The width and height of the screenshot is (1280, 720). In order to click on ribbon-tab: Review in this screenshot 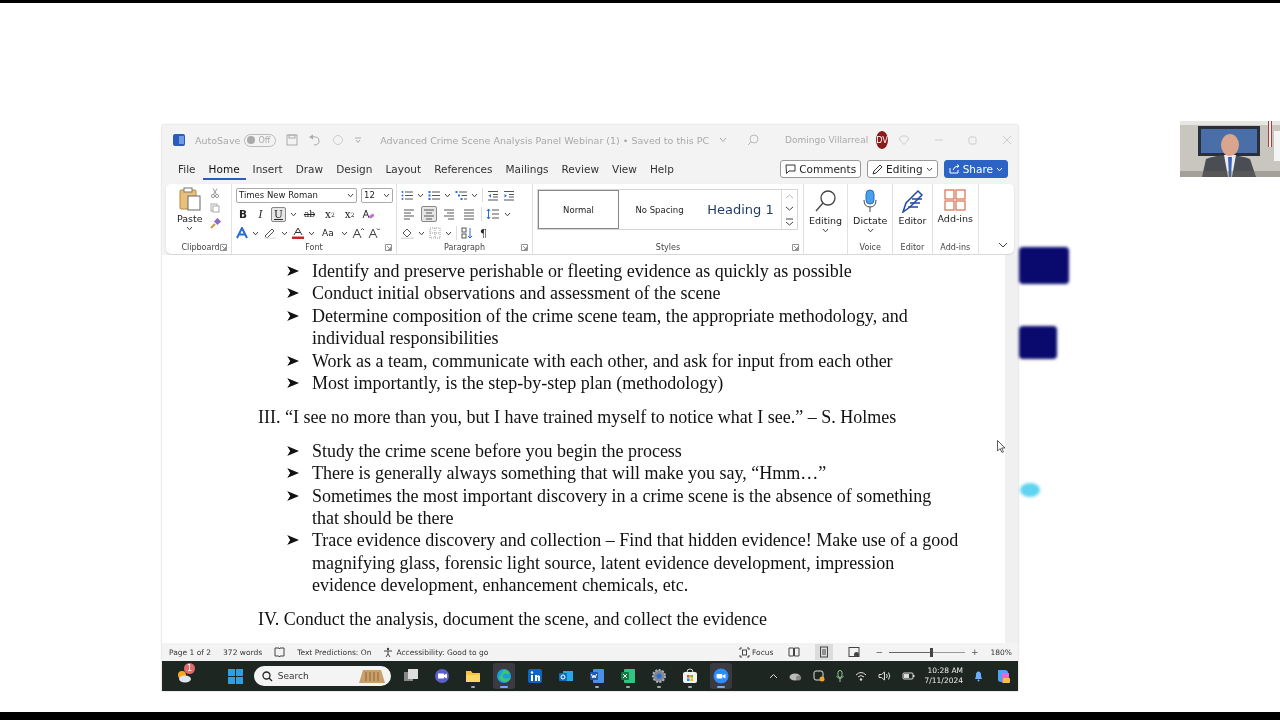, I will do `click(580, 169)`.